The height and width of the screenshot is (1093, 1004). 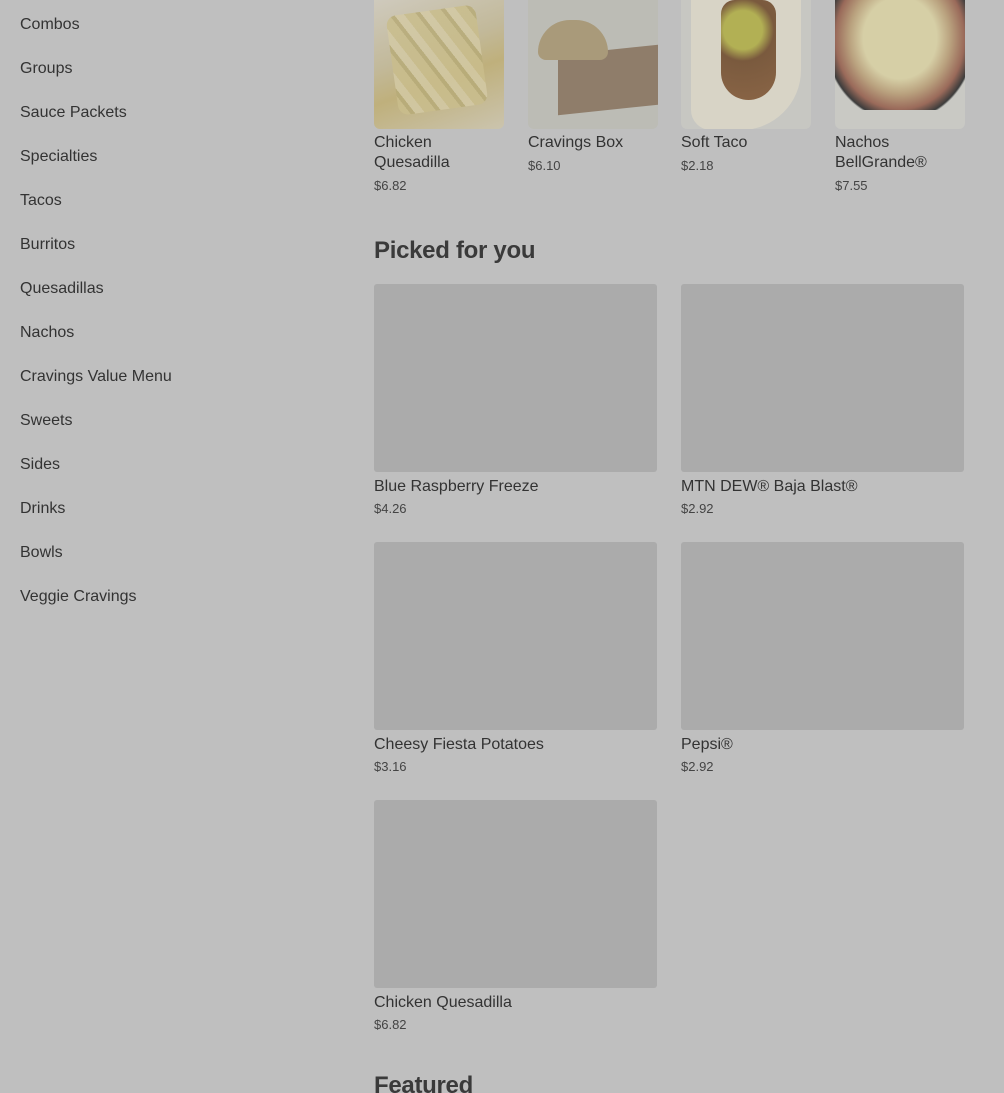 What do you see at coordinates (707, 744) in the screenshot?
I see `item-name: Pepsi®` at bounding box center [707, 744].